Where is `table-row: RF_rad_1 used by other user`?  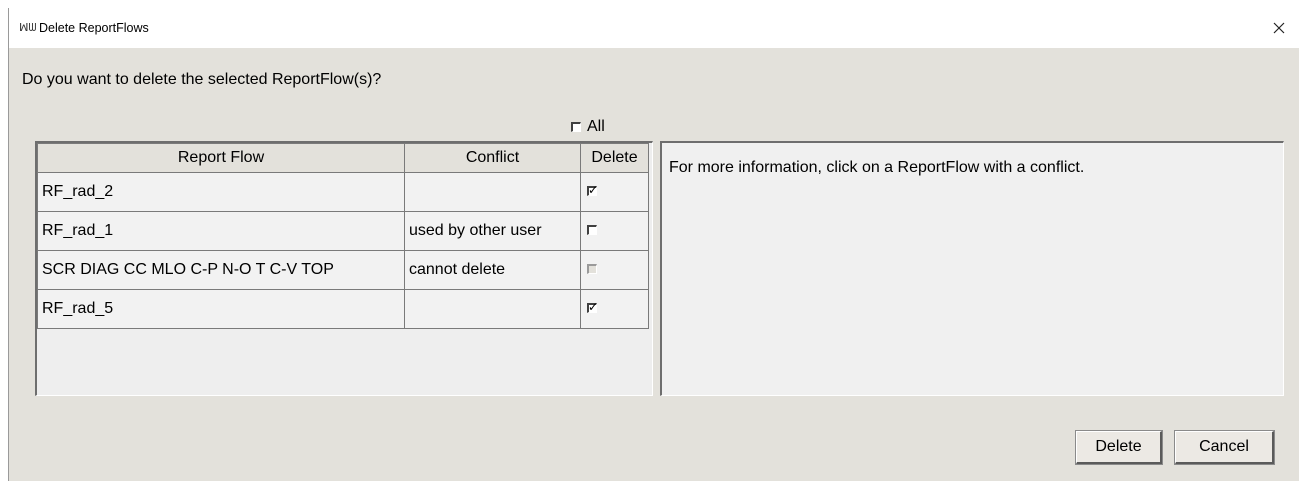 table-row: RF_rad_1 used by other user is located at coordinates (343, 231).